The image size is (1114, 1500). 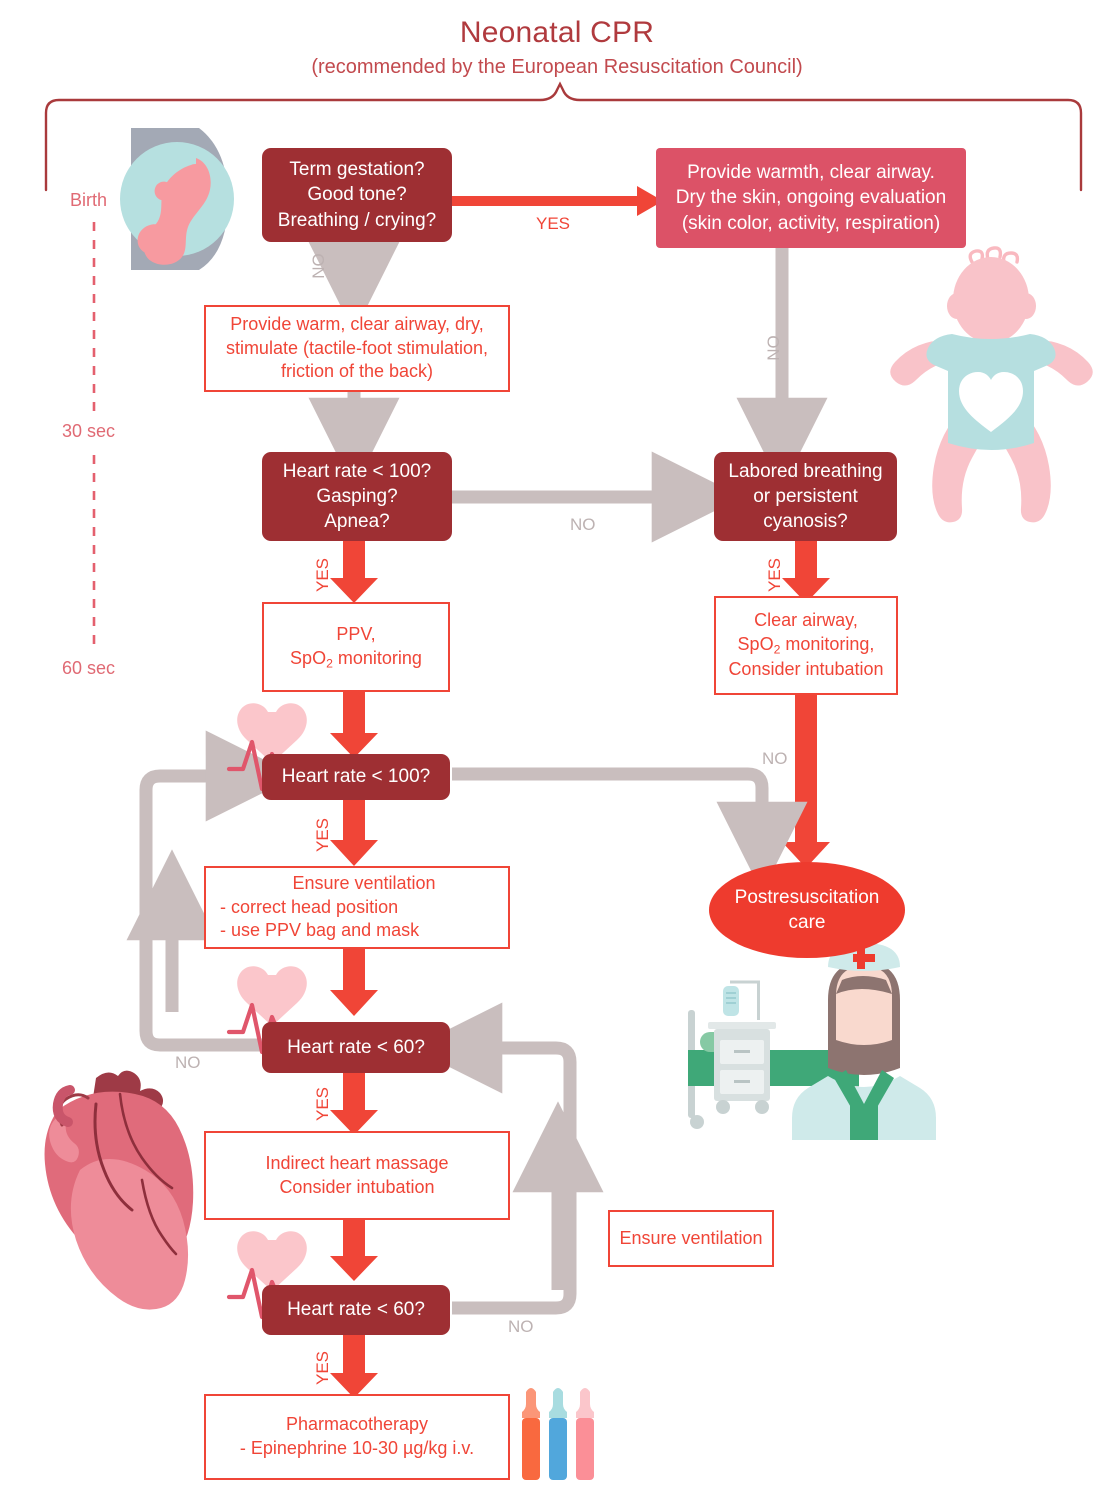 What do you see at coordinates (807, 897) in the screenshot?
I see `node-line: Postresuscitation` at bounding box center [807, 897].